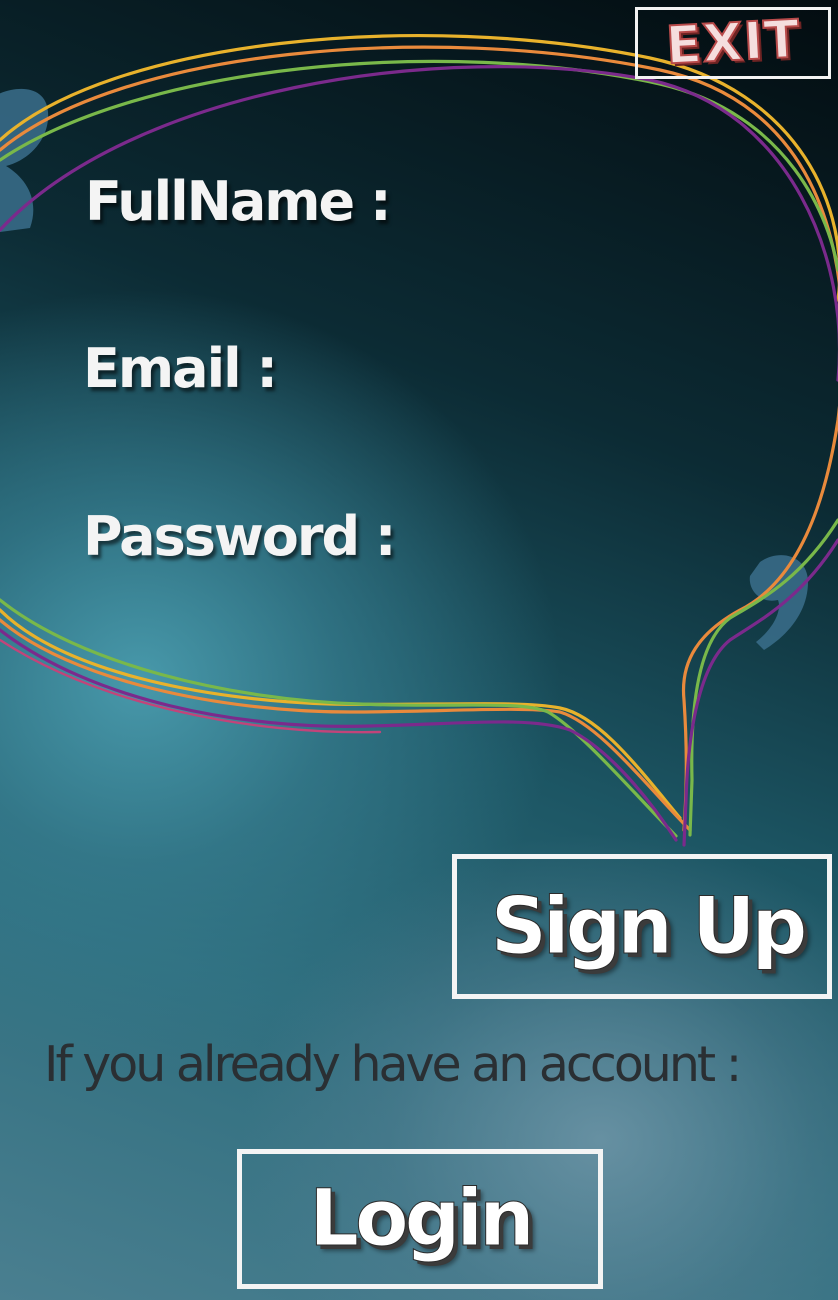  Describe the element at coordinates (238, 201) in the screenshot. I see `fullname-label: FullName :` at that location.